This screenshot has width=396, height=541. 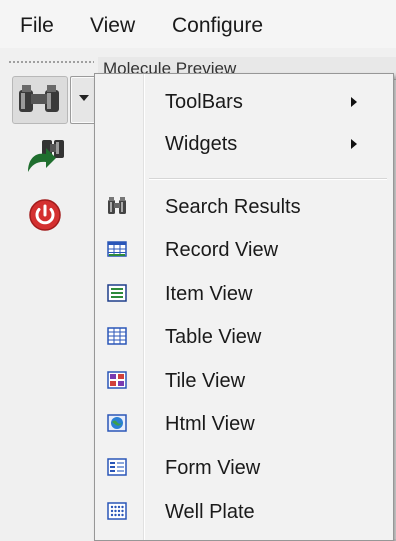 What do you see at coordinates (222, 250) in the screenshot?
I see `menu-item-label: Record View` at bounding box center [222, 250].